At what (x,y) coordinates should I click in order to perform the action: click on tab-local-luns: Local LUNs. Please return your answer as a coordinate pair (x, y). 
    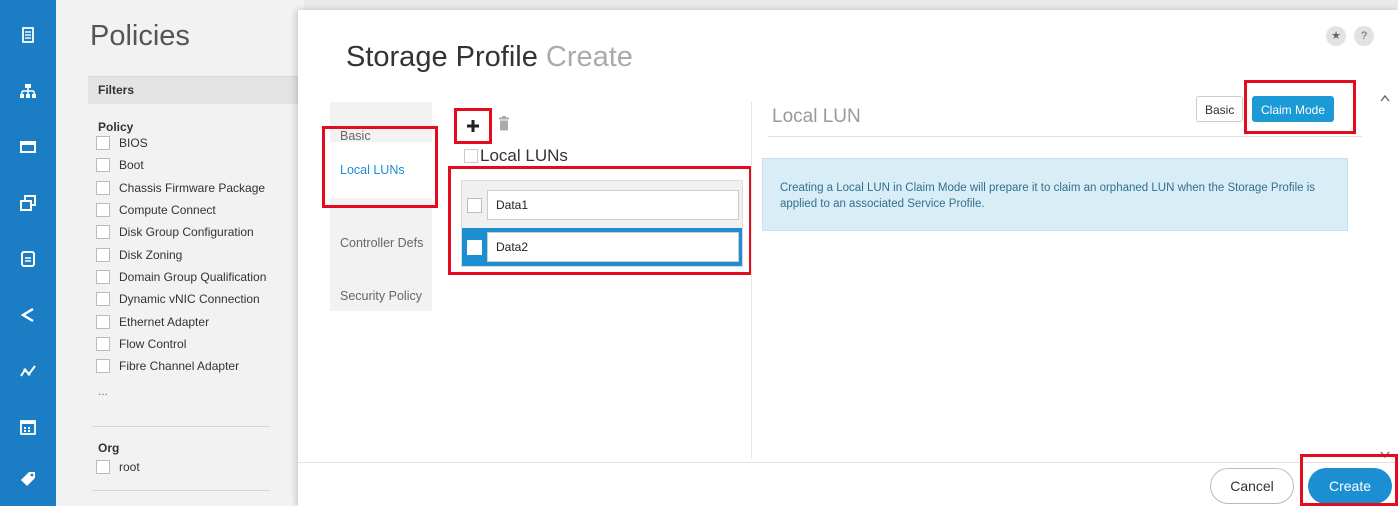
    Looking at the image, I should click on (381, 170).